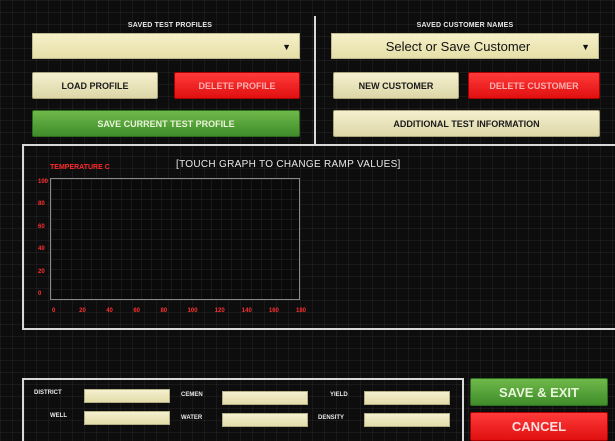 The width and height of the screenshot is (615, 441). What do you see at coordinates (331, 418) in the screenshot?
I see `density-label: DENSITY` at bounding box center [331, 418].